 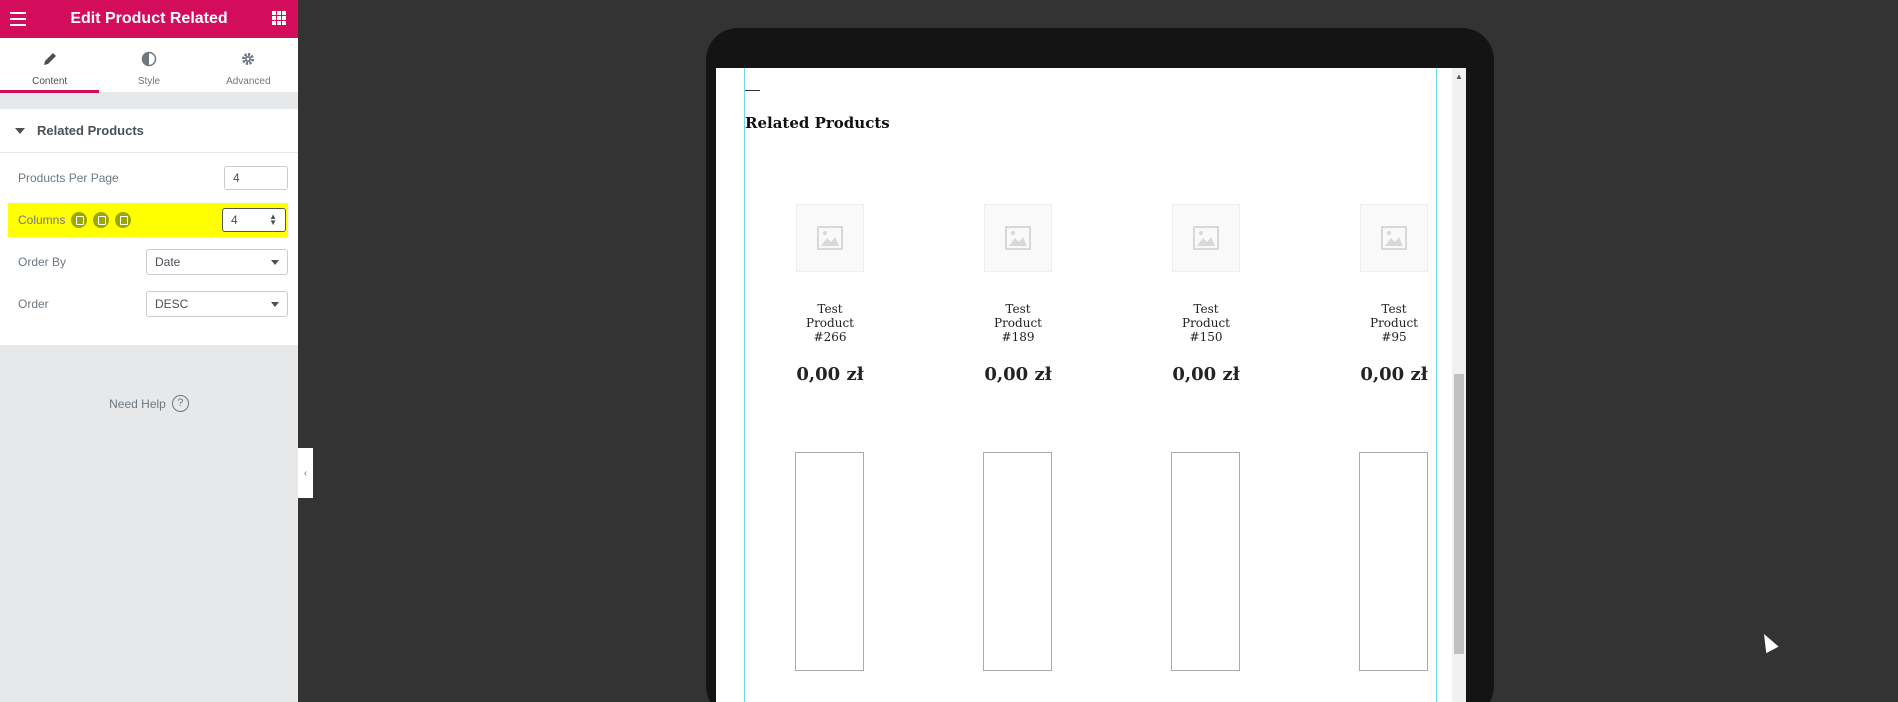 I want to click on help-circle-icon: ?, so click(x=180, y=403).